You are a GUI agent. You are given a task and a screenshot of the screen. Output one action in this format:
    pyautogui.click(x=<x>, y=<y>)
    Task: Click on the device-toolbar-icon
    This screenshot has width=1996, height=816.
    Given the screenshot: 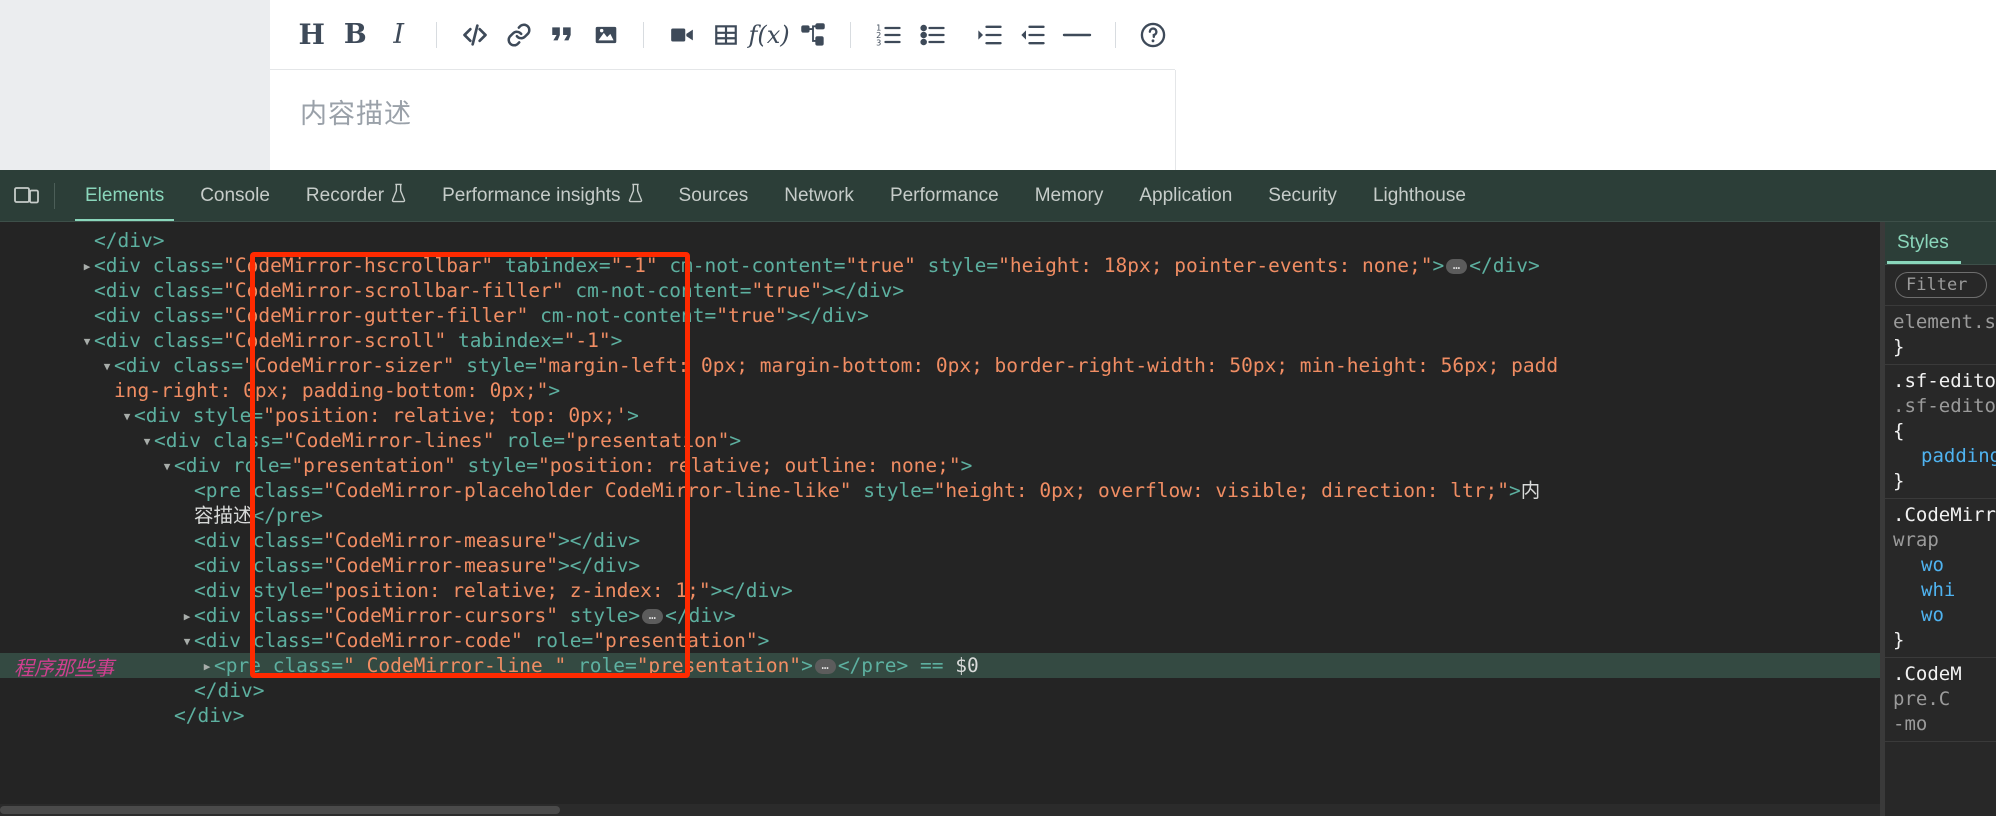 What is the action you would take?
    pyautogui.click(x=27, y=196)
    